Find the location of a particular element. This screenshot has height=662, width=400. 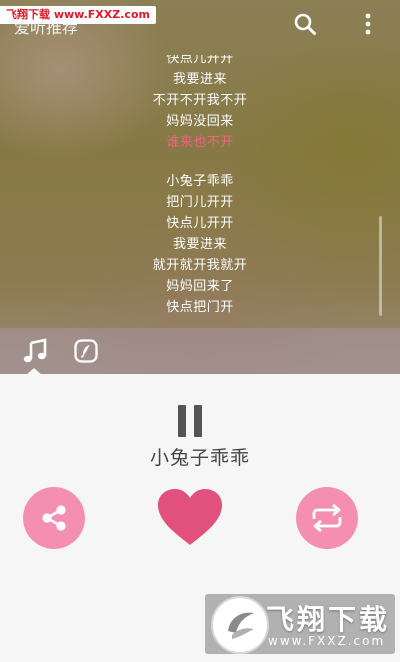

active-tab-pointer is located at coordinates (34, 371).